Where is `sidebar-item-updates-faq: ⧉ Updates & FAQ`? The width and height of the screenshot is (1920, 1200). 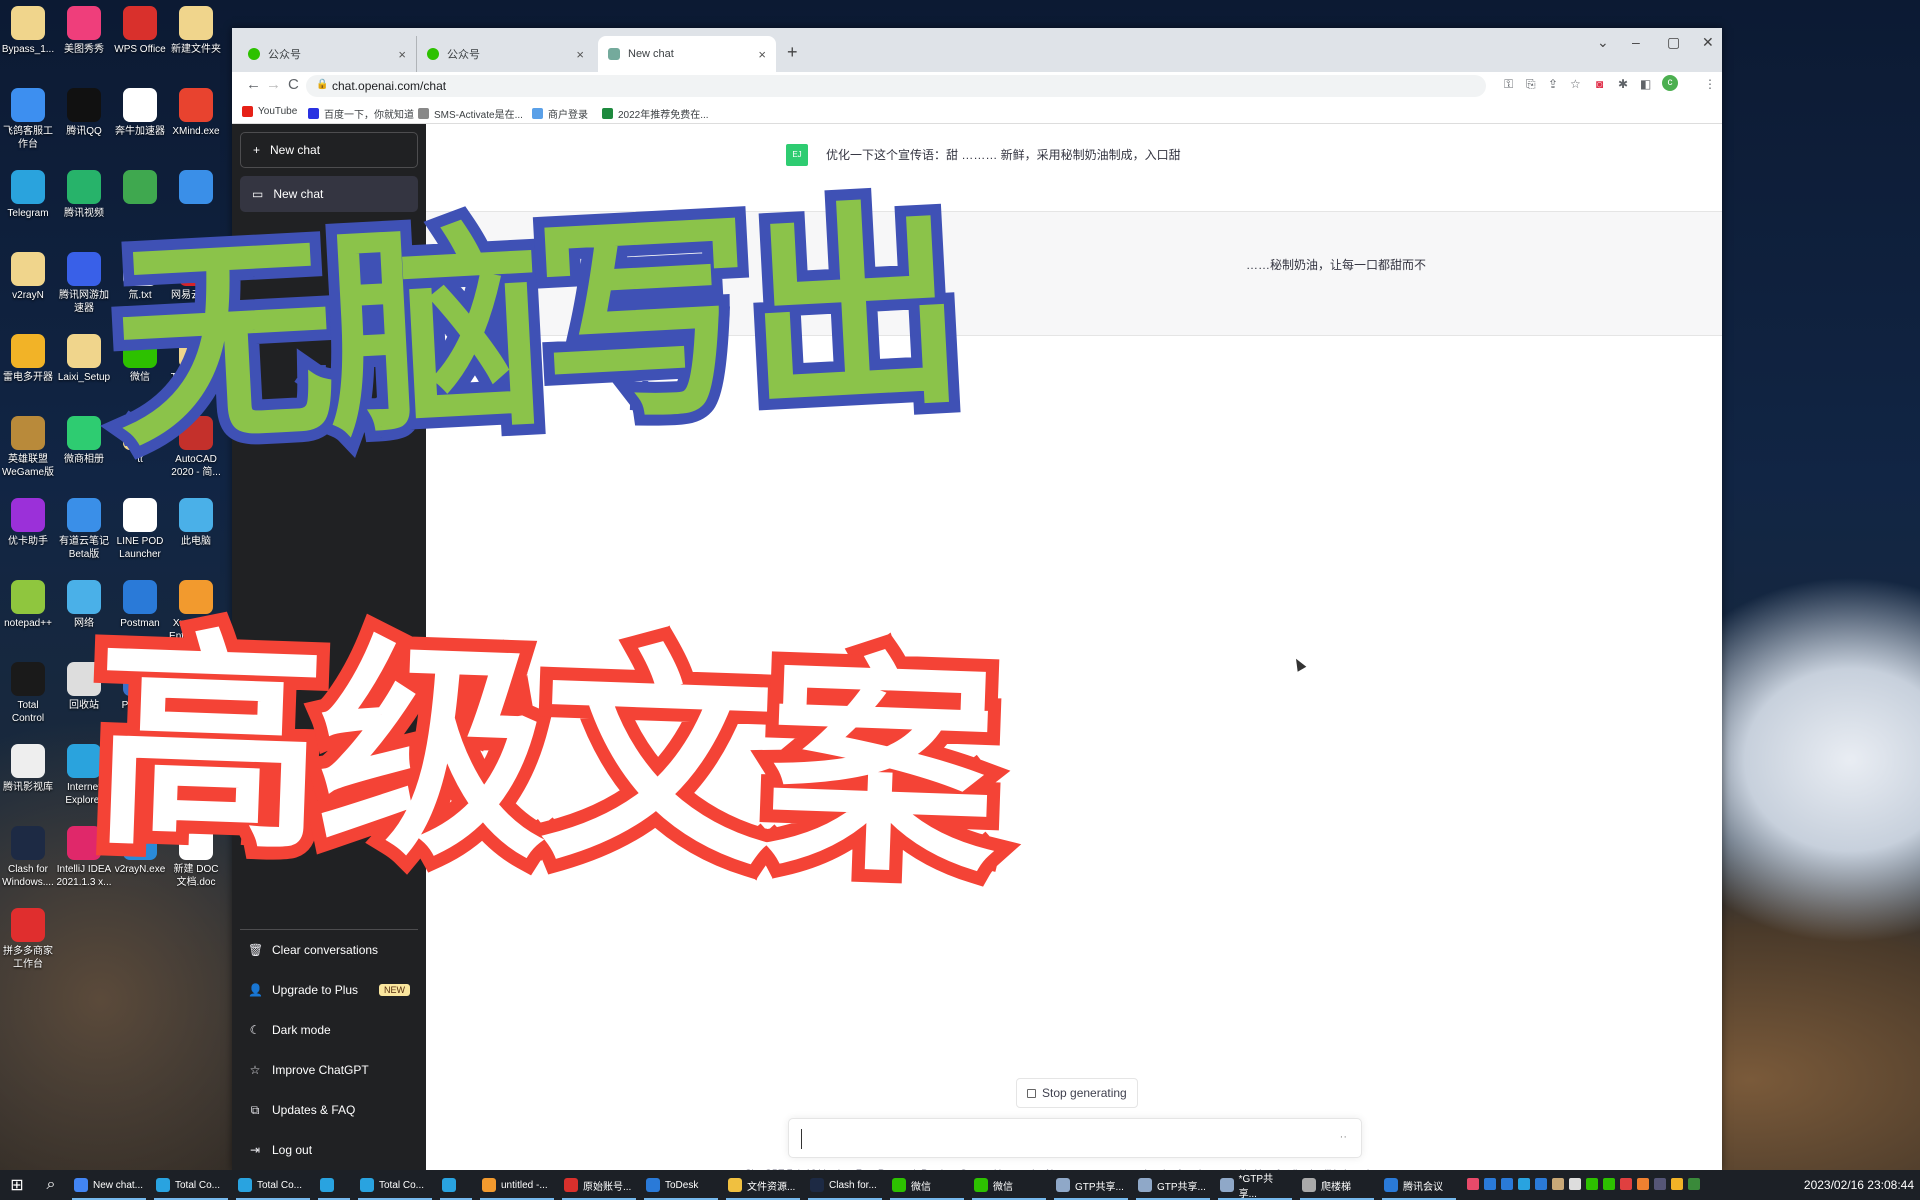 sidebar-item-updates-faq: ⧉ Updates & FAQ is located at coordinates (329, 1110).